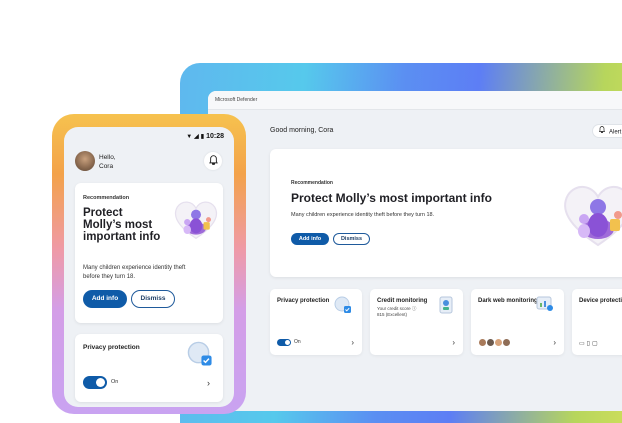 This screenshot has height=423, width=622. Describe the element at coordinates (589, 344) in the screenshot. I see `device-icons: ▭▯▢` at that location.